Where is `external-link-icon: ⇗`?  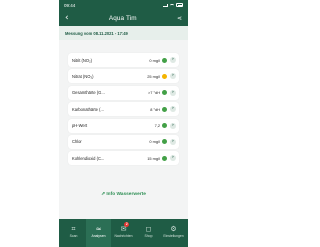
external-link-icon: ⇗ is located at coordinates (103, 194).